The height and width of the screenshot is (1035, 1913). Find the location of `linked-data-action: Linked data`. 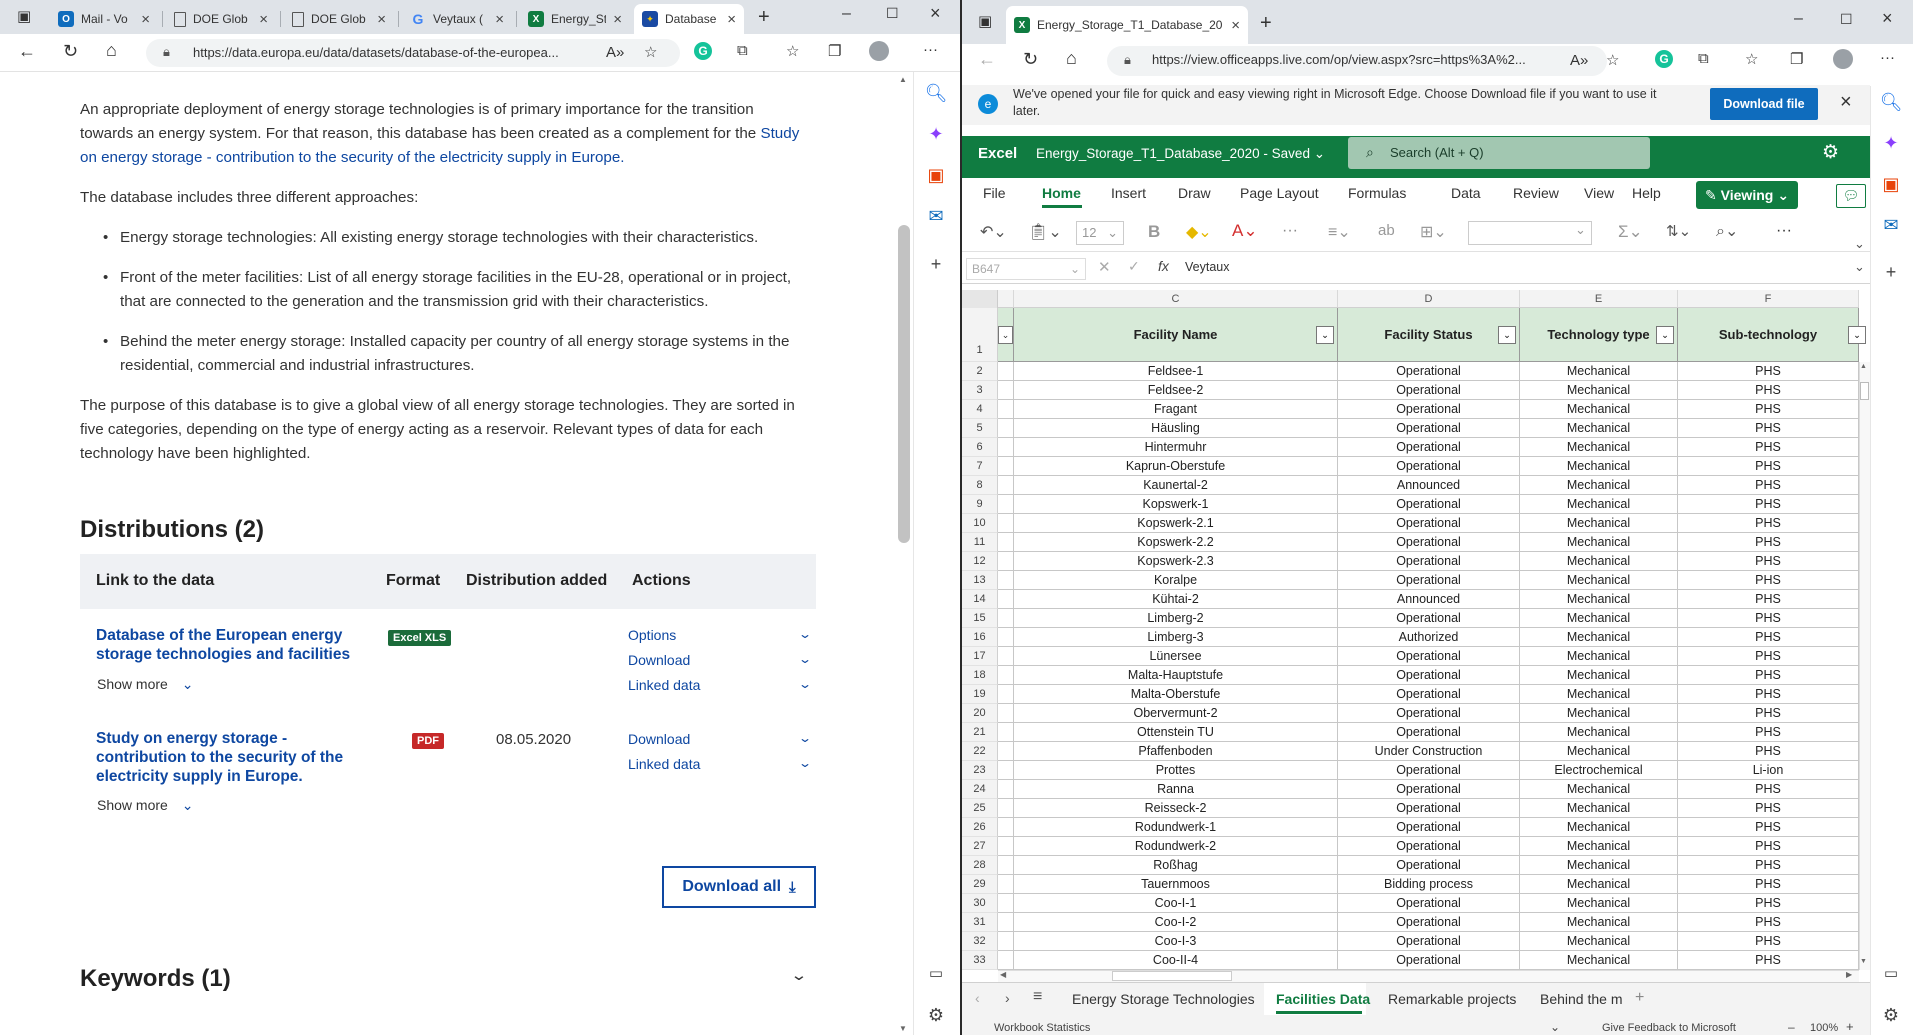

linked-data-action: Linked data is located at coordinates (664, 764).